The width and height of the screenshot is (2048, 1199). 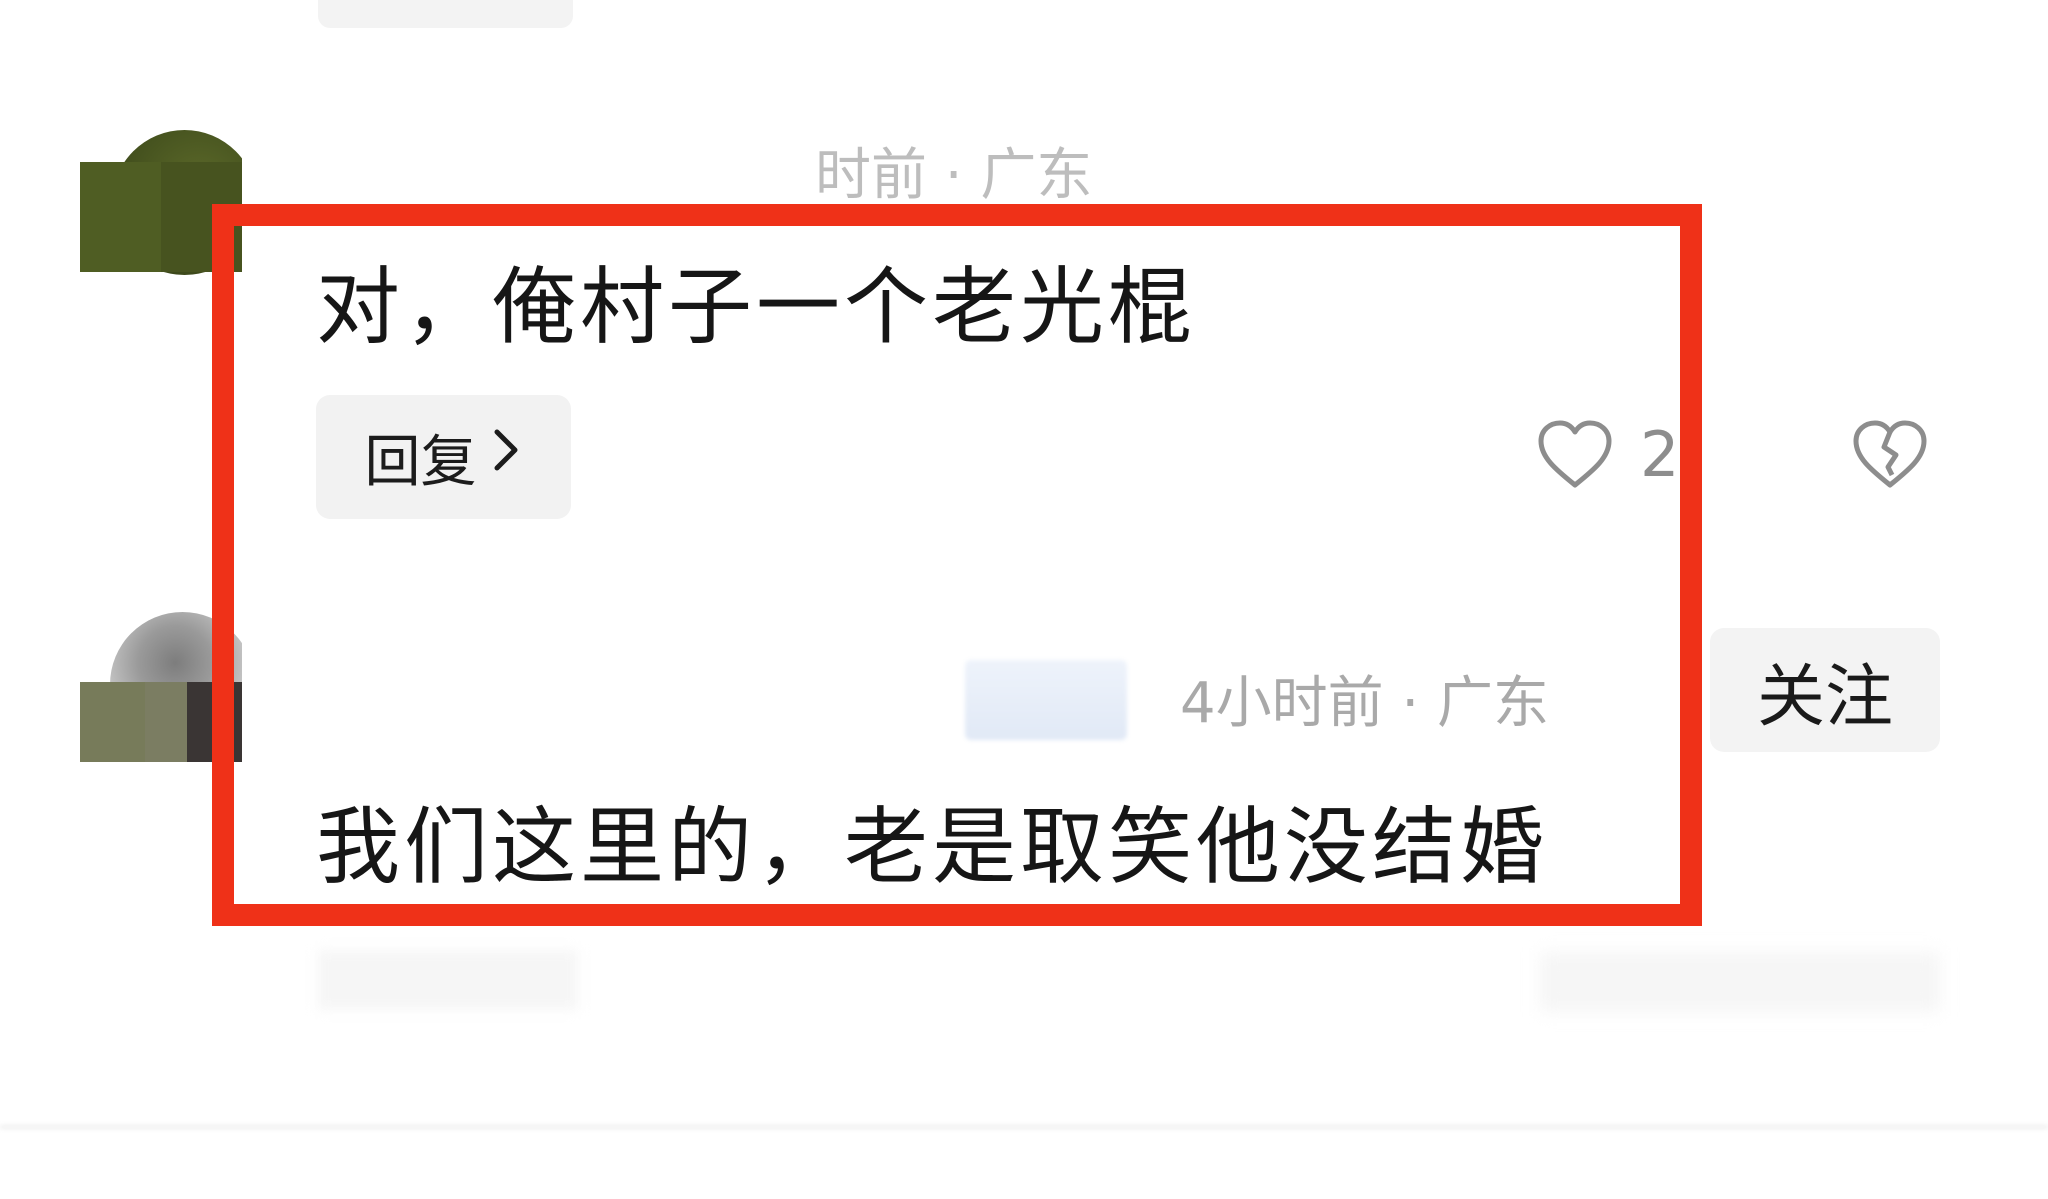 What do you see at coordinates (506, 457) in the screenshot?
I see `chevron-right-icon` at bounding box center [506, 457].